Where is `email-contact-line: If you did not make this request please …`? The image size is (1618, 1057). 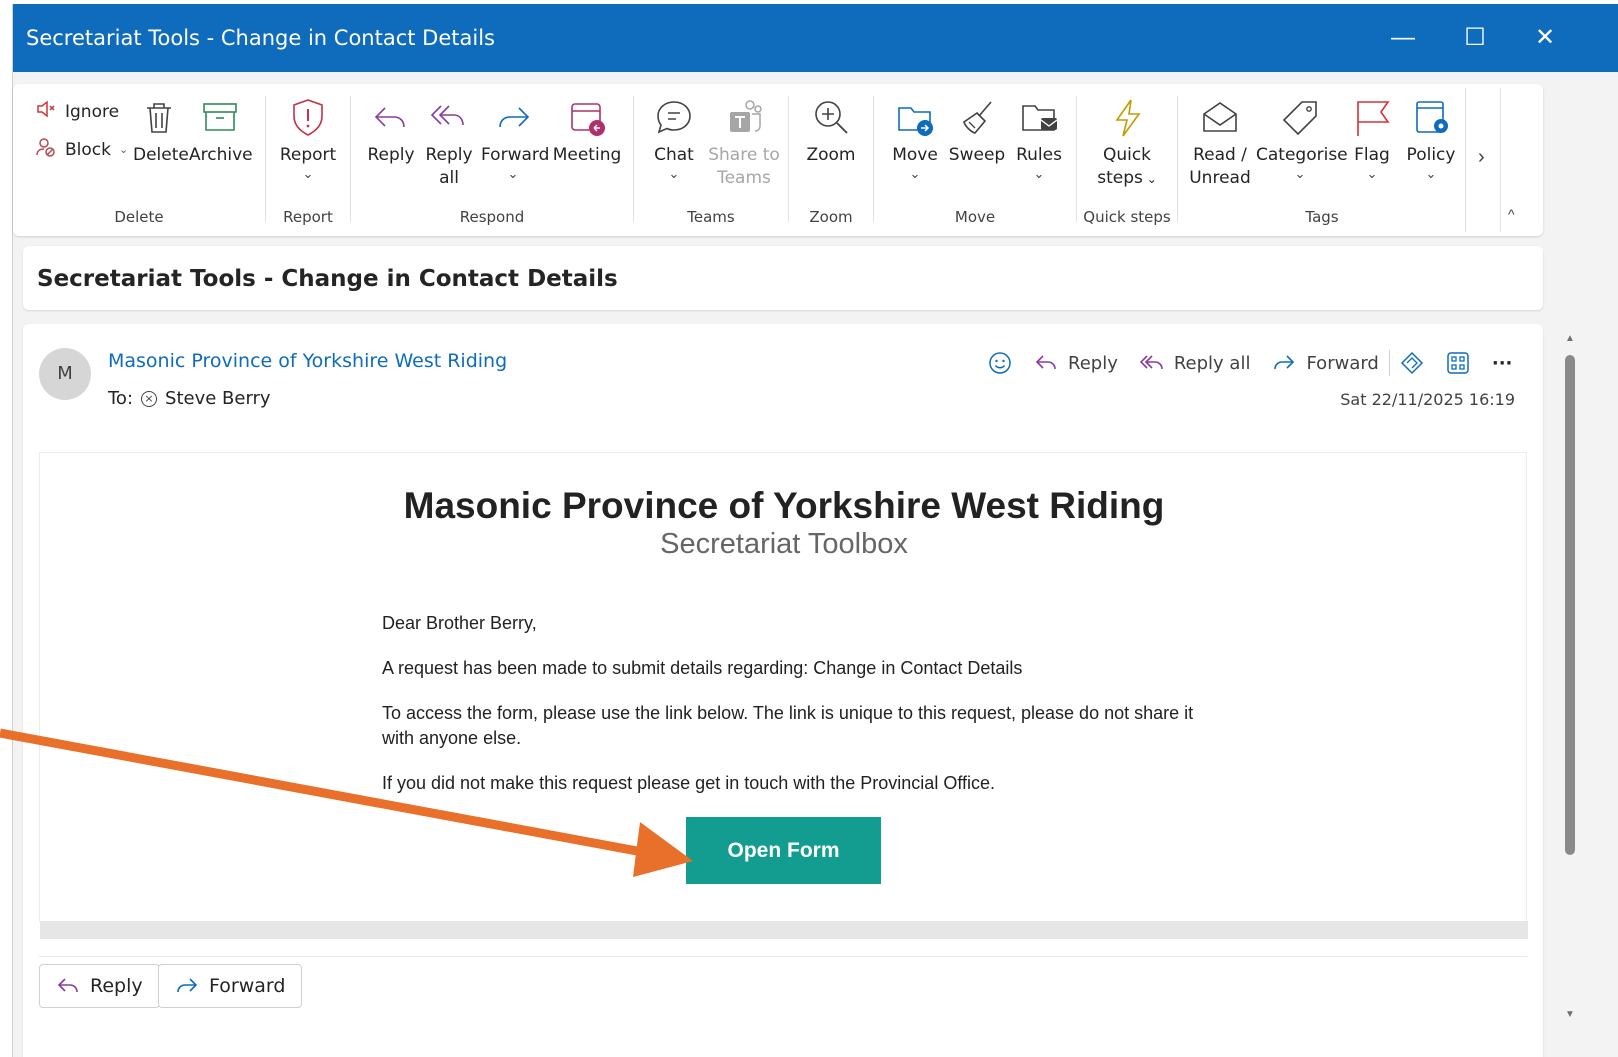
email-contact-line: If you did not make this request please … is located at coordinates (689, 783).